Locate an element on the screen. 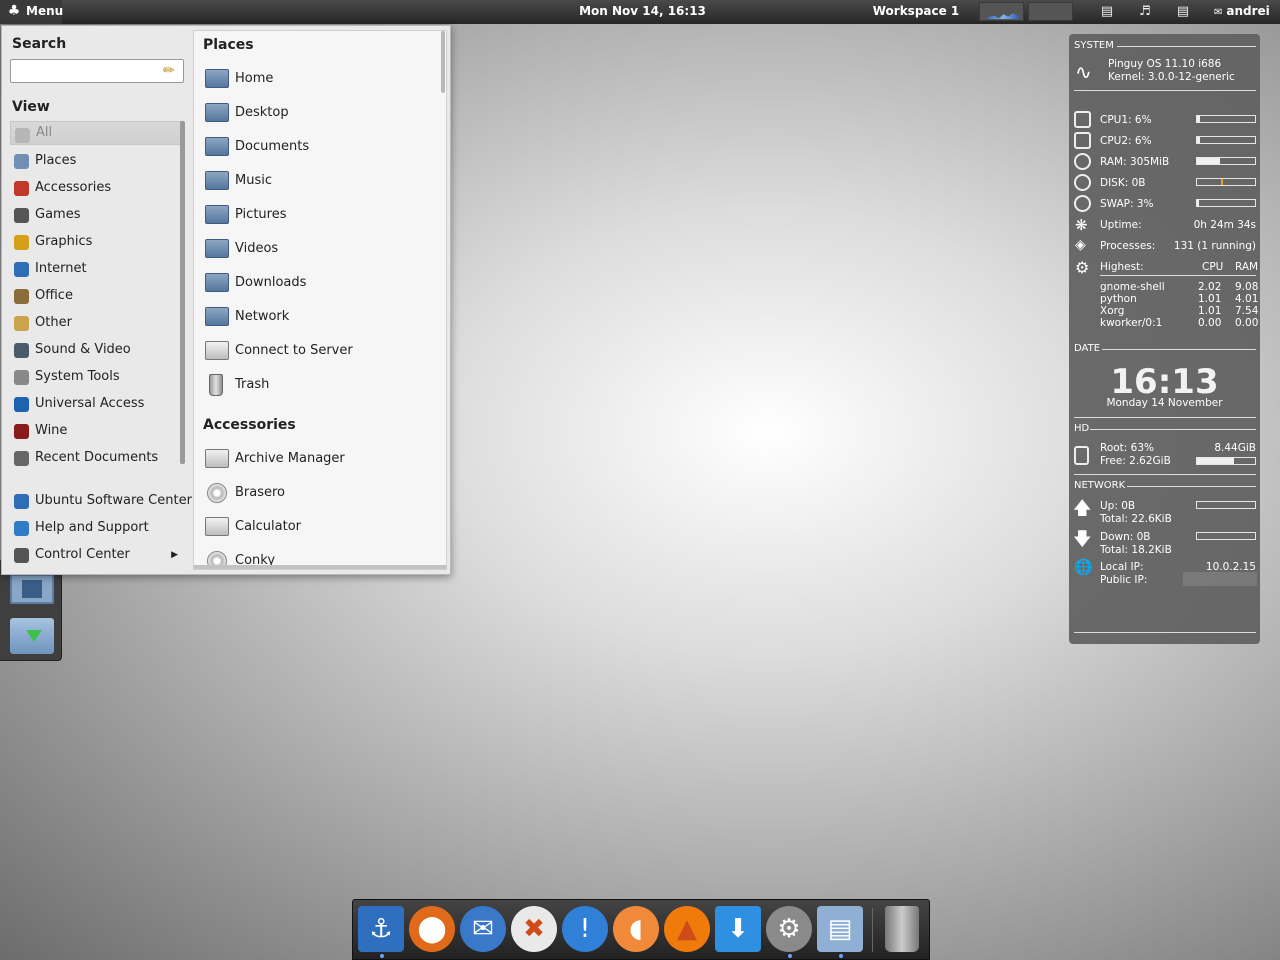 The height and width of the screenshot is (960, 1280). dock-clementine: ◖ is located at coordinates (636, 929).